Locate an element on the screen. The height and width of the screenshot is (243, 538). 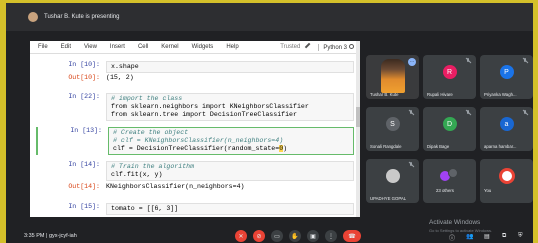
participant-name: Tushar B. Kute is located at coordinates (384, 94).